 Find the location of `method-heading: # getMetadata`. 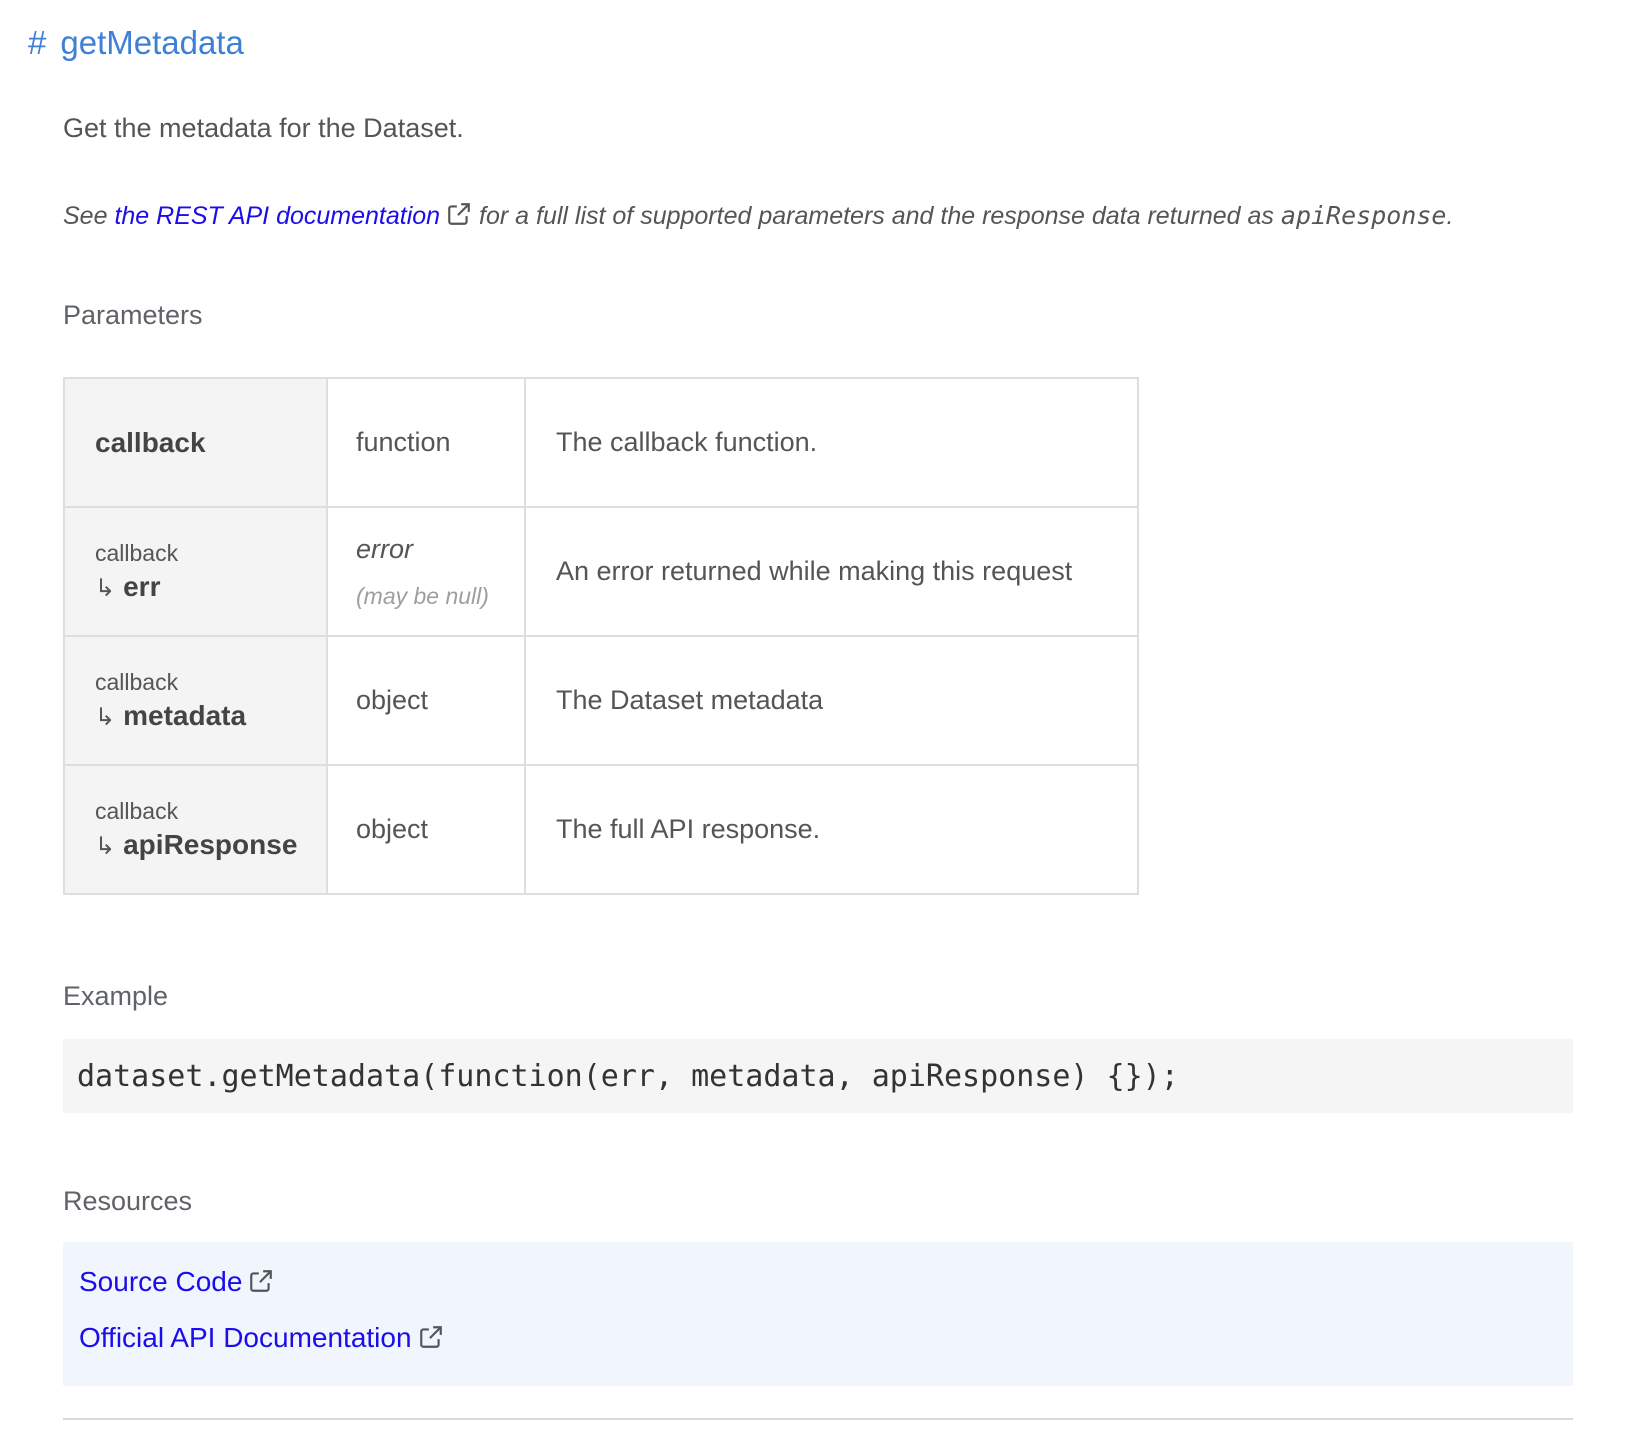

method-heading: # getMetadata is located at coordinates (136, 43).